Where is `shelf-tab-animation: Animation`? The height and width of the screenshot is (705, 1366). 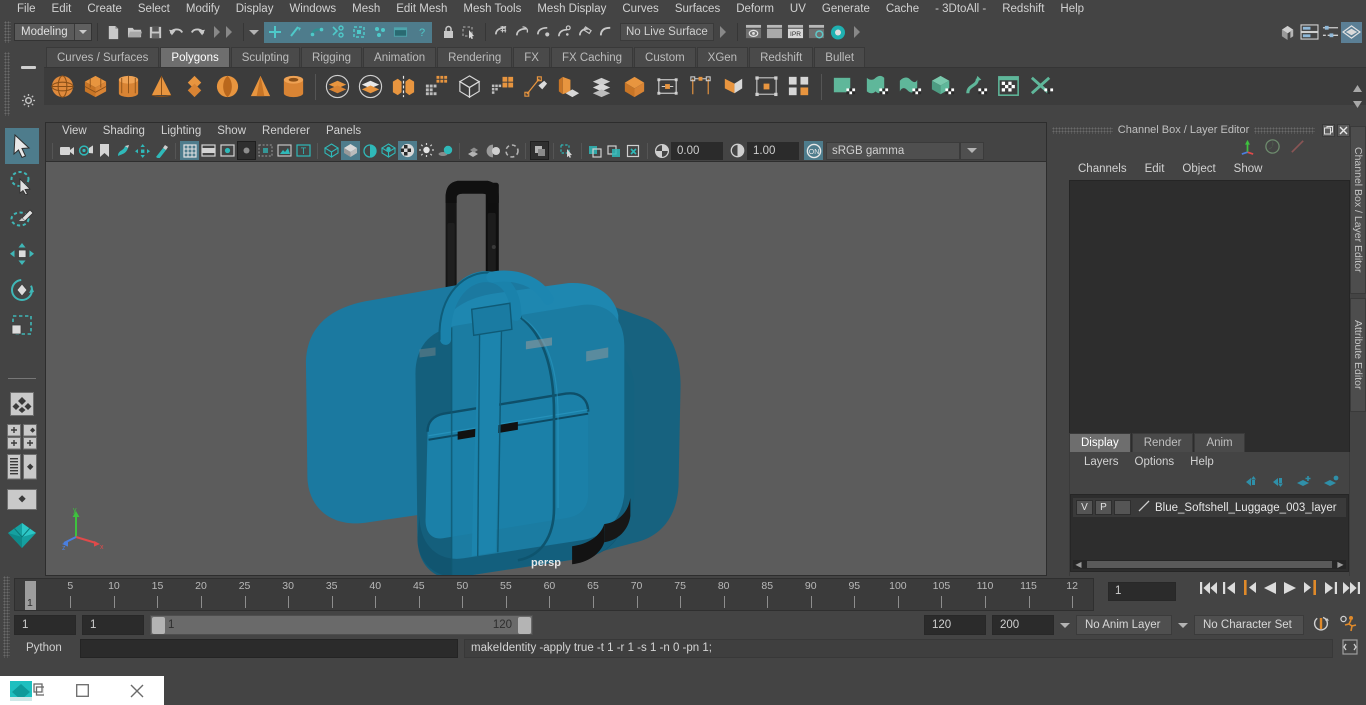 shelf-tab-animation: Animation is located at coordinates (400, 57).